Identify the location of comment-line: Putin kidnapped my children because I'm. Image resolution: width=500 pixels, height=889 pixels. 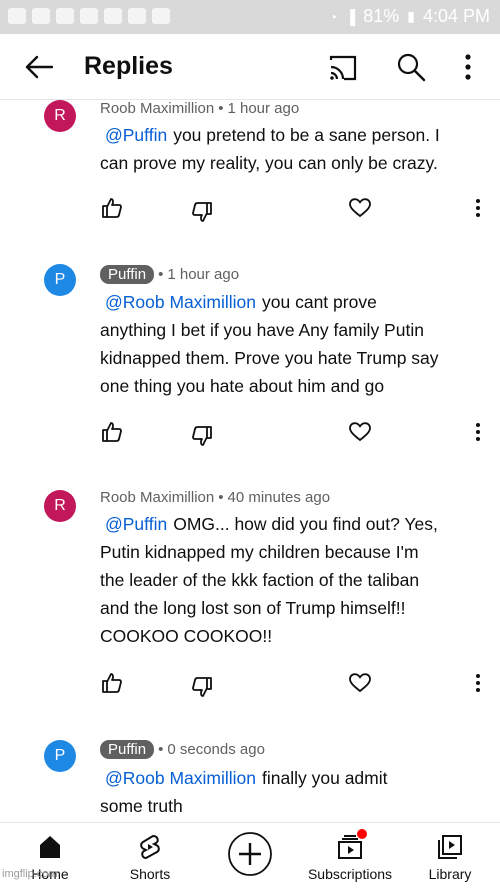
(259, 552).